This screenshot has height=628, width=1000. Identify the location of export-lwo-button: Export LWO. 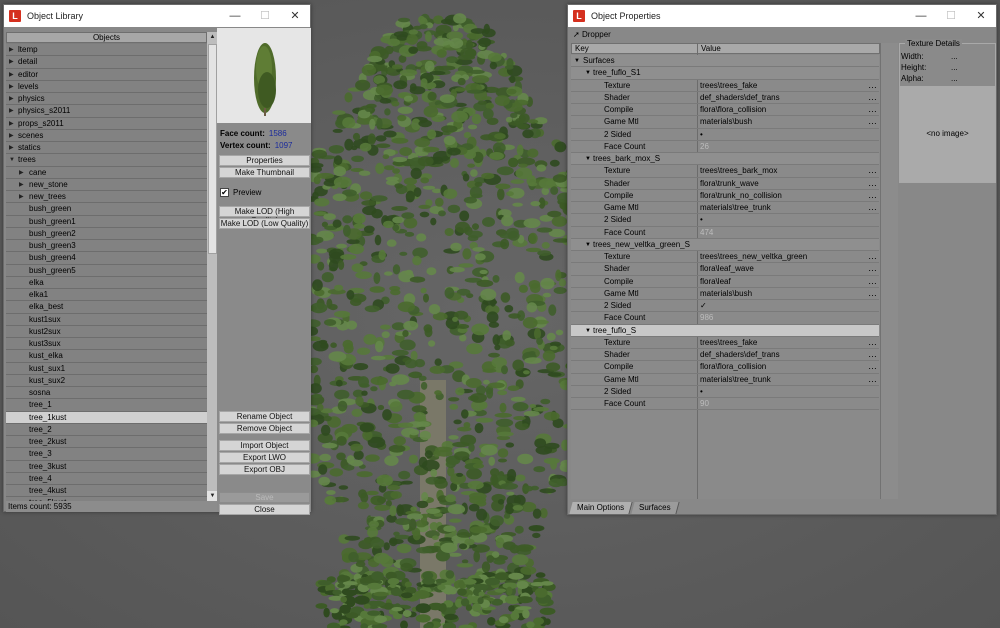
(264, 457).